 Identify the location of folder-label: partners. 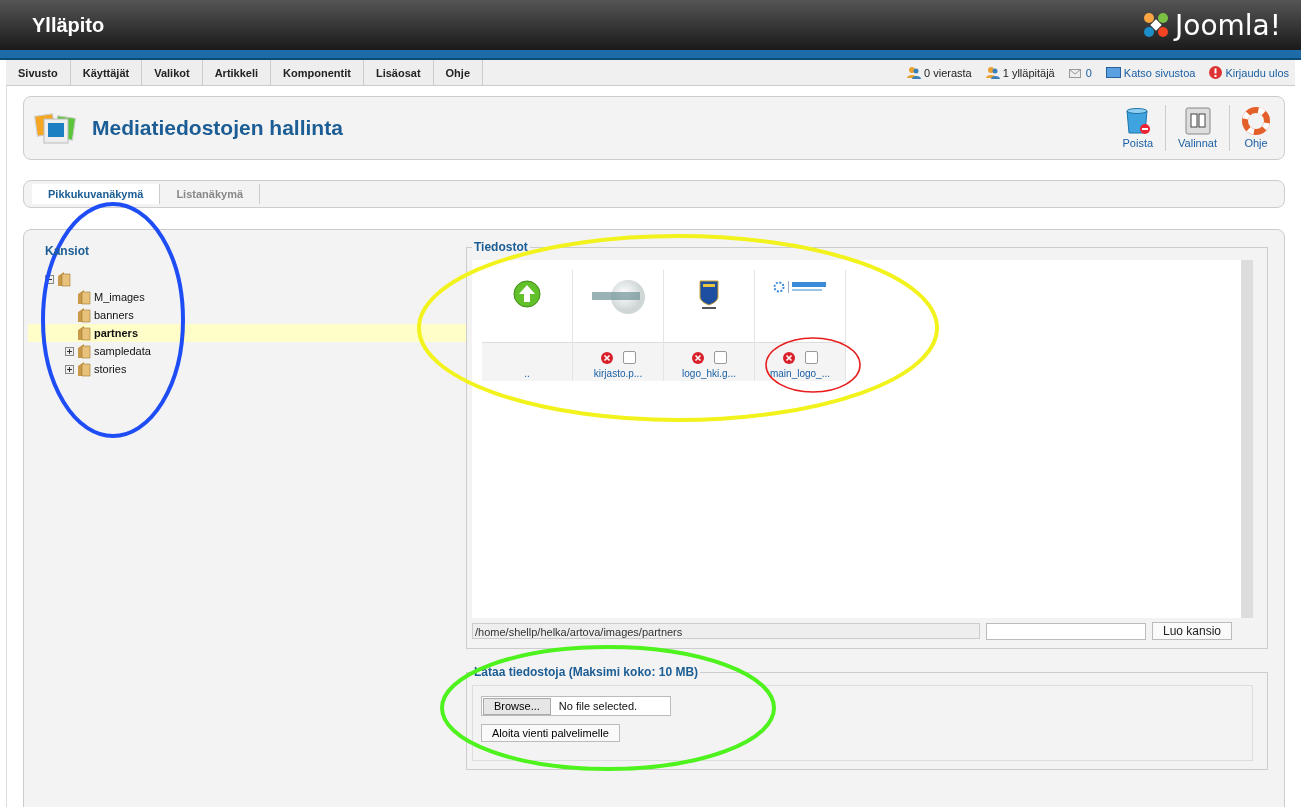
(116, 333).